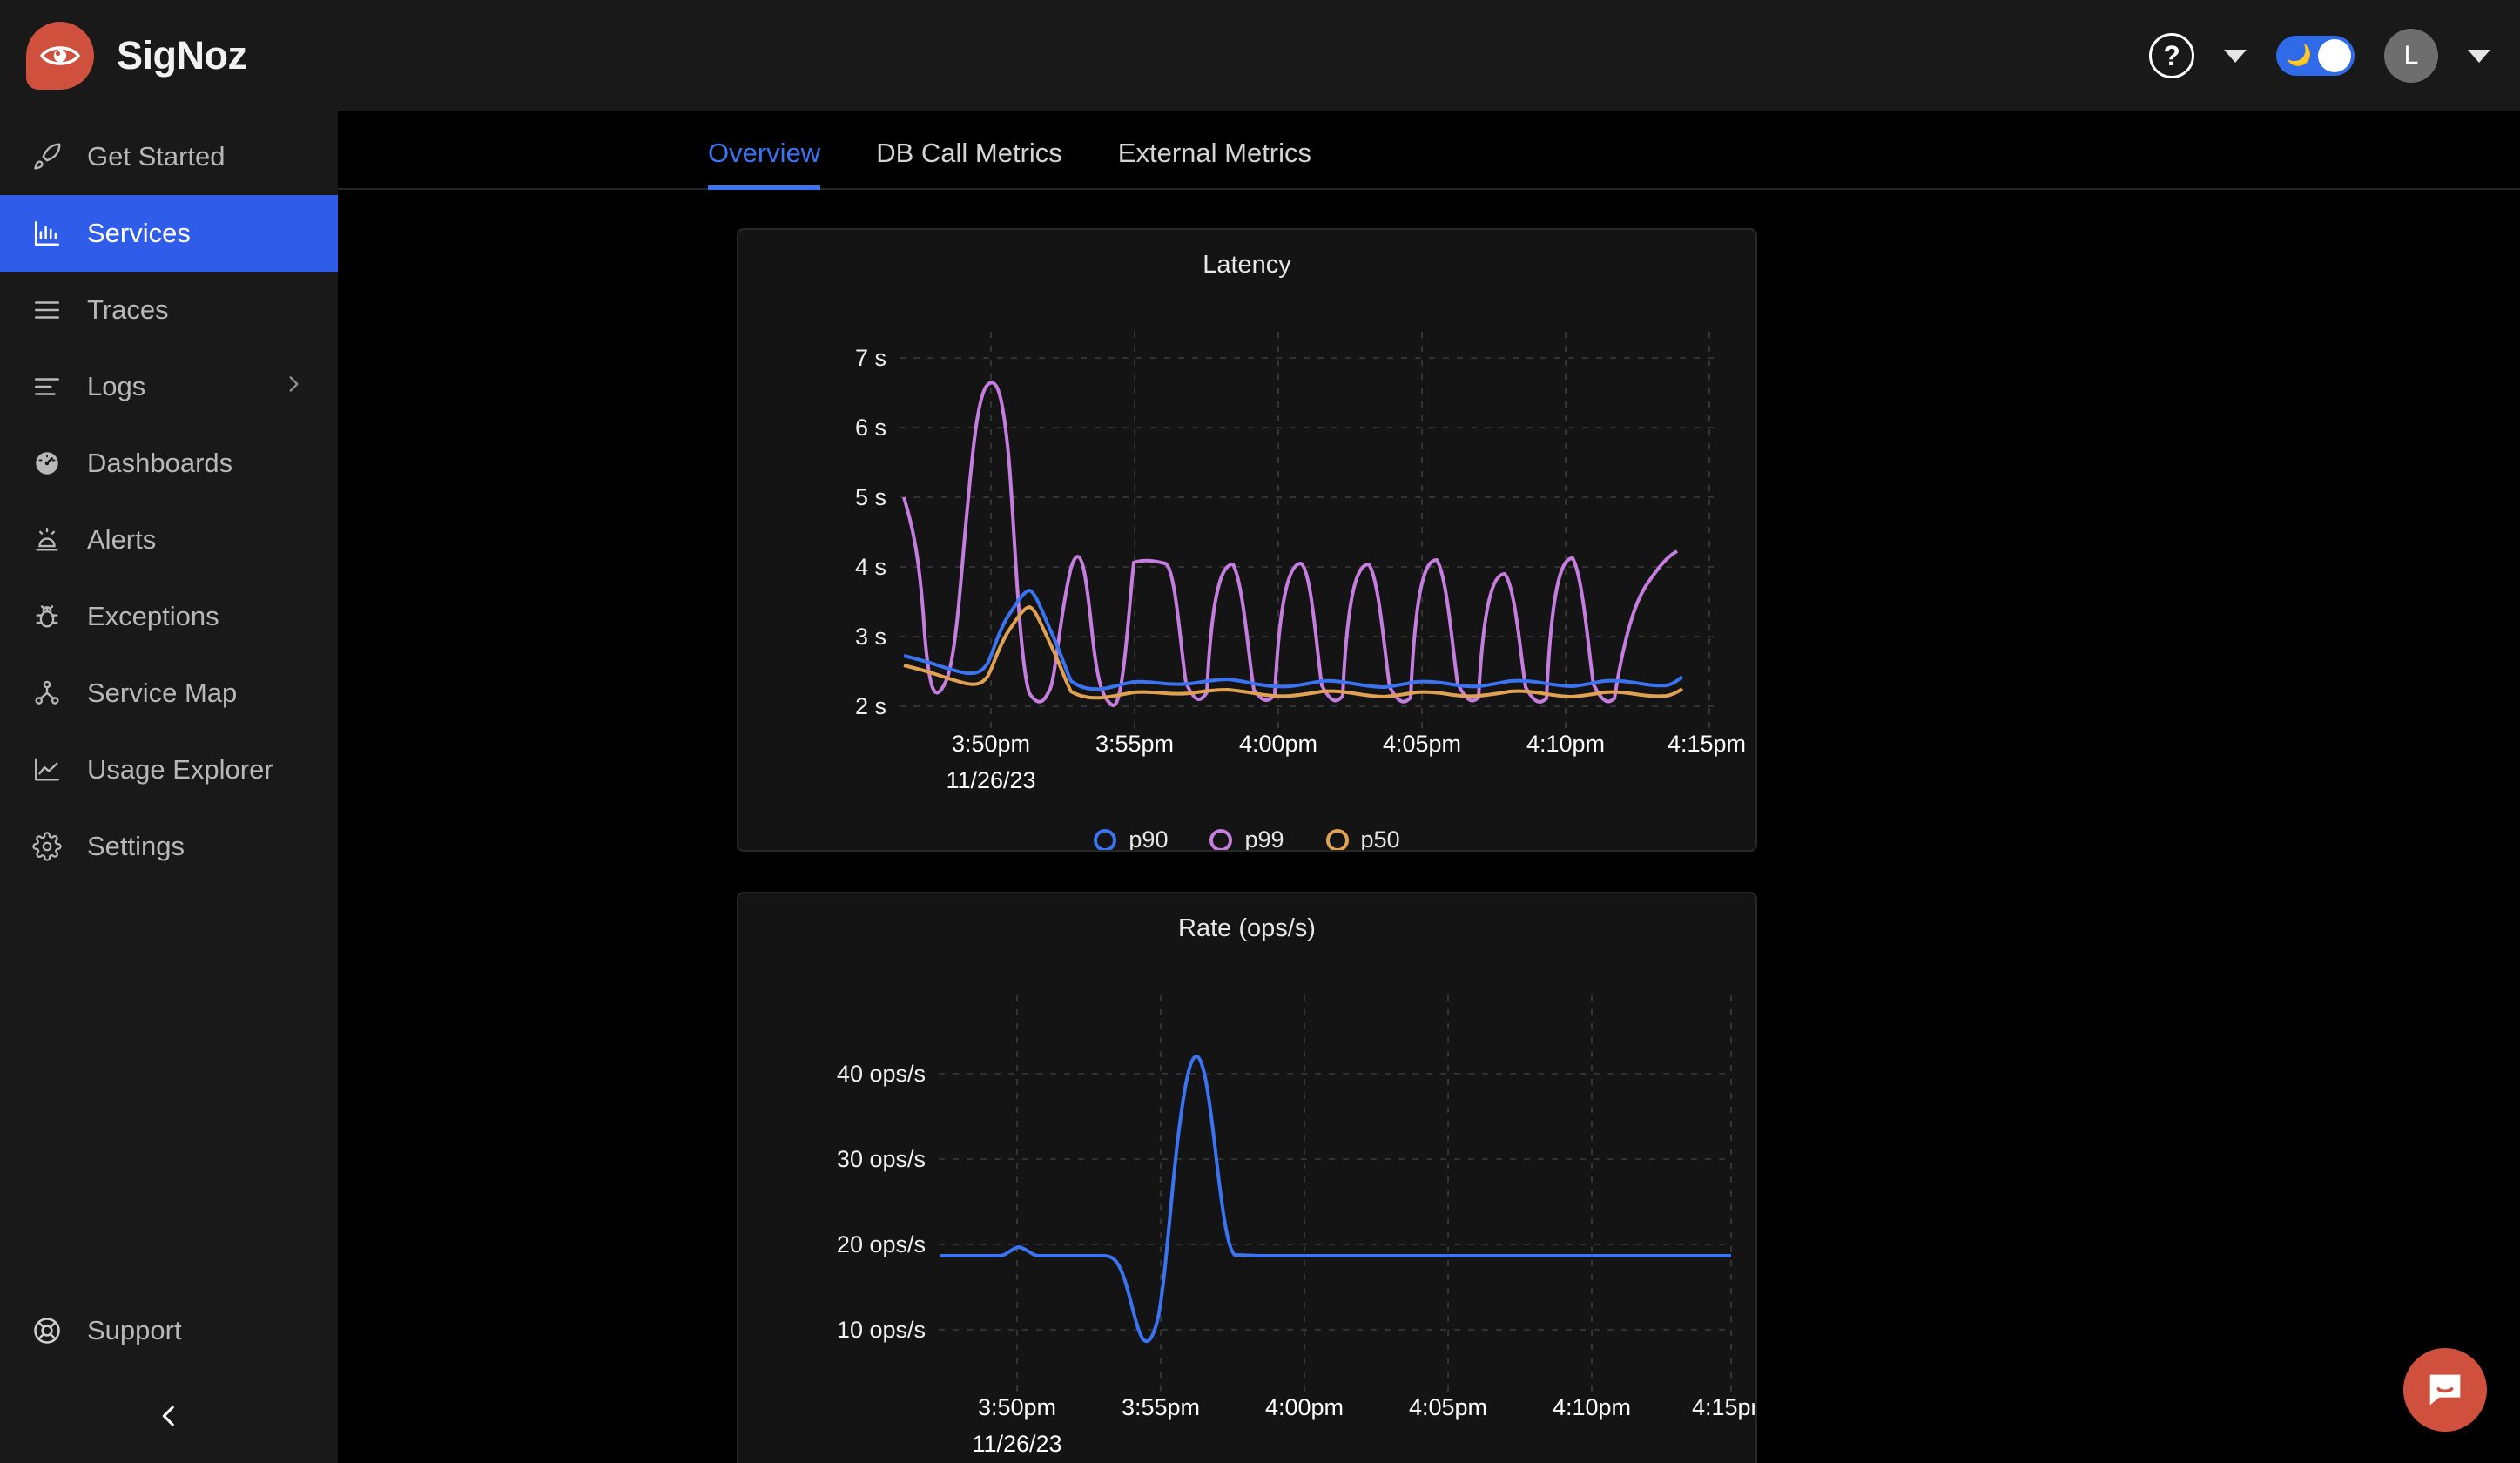 The image size is (2520, 1463). I want to click on sidebar-item-label: Logs, so click(116, 386).